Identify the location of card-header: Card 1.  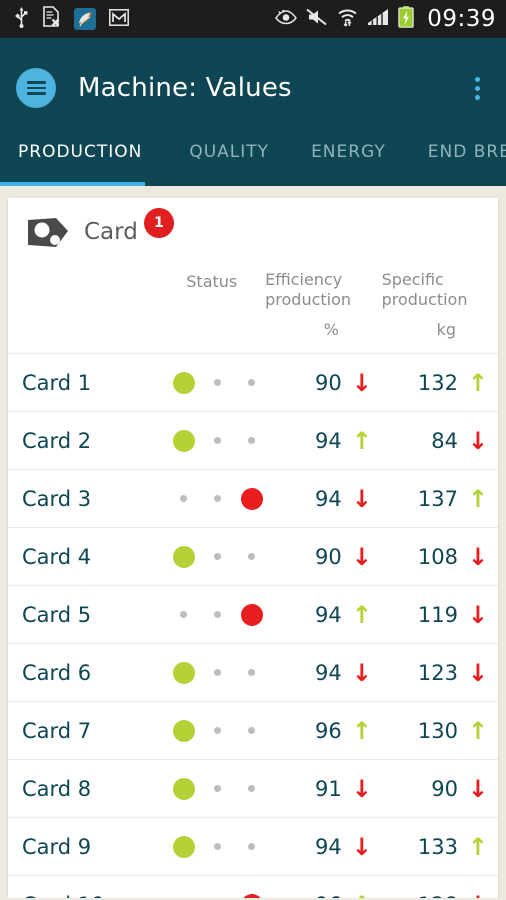
(253, 225).